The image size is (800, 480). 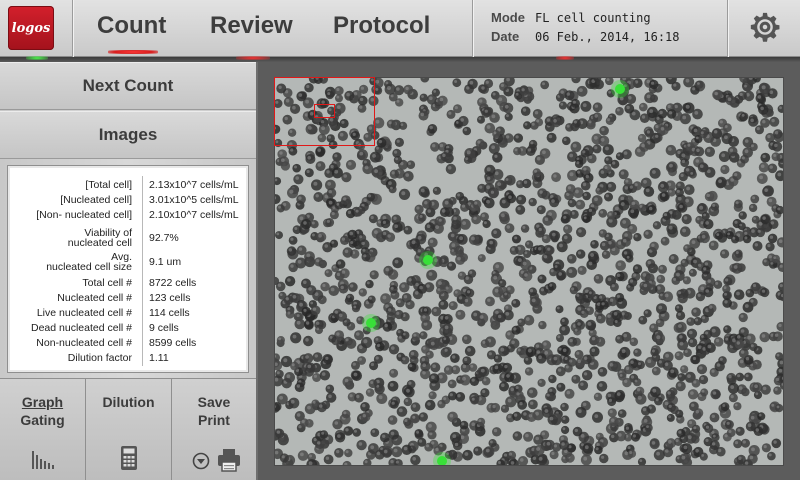 What do you see at coordinates (251, 26) in the screenshot?
I see `tab-review: Review` at bounding box center [251, 26].